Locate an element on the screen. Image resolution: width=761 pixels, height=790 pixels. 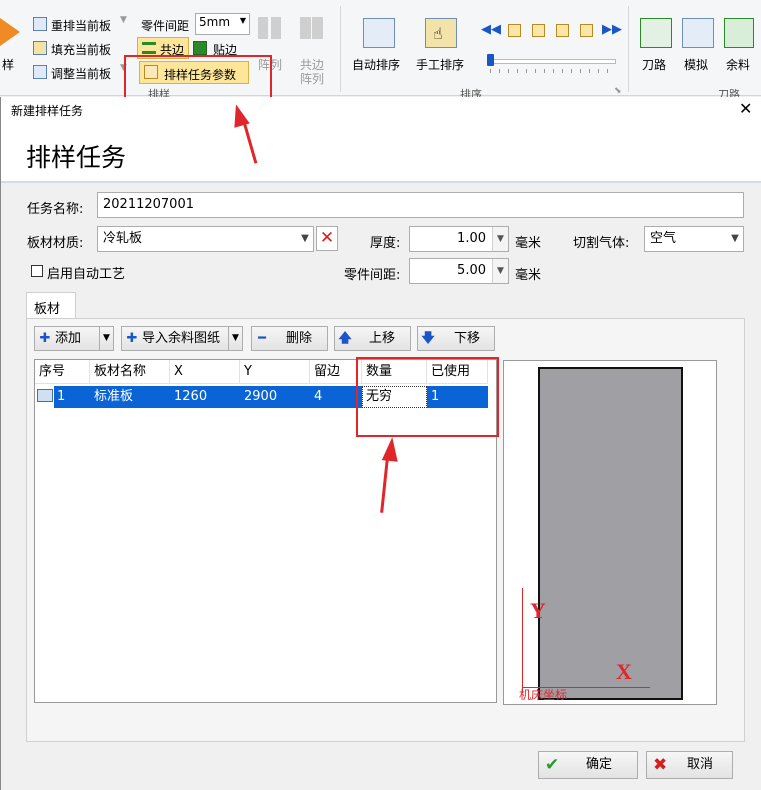
auto-process-checkbox is located at coordinates (37, 271).